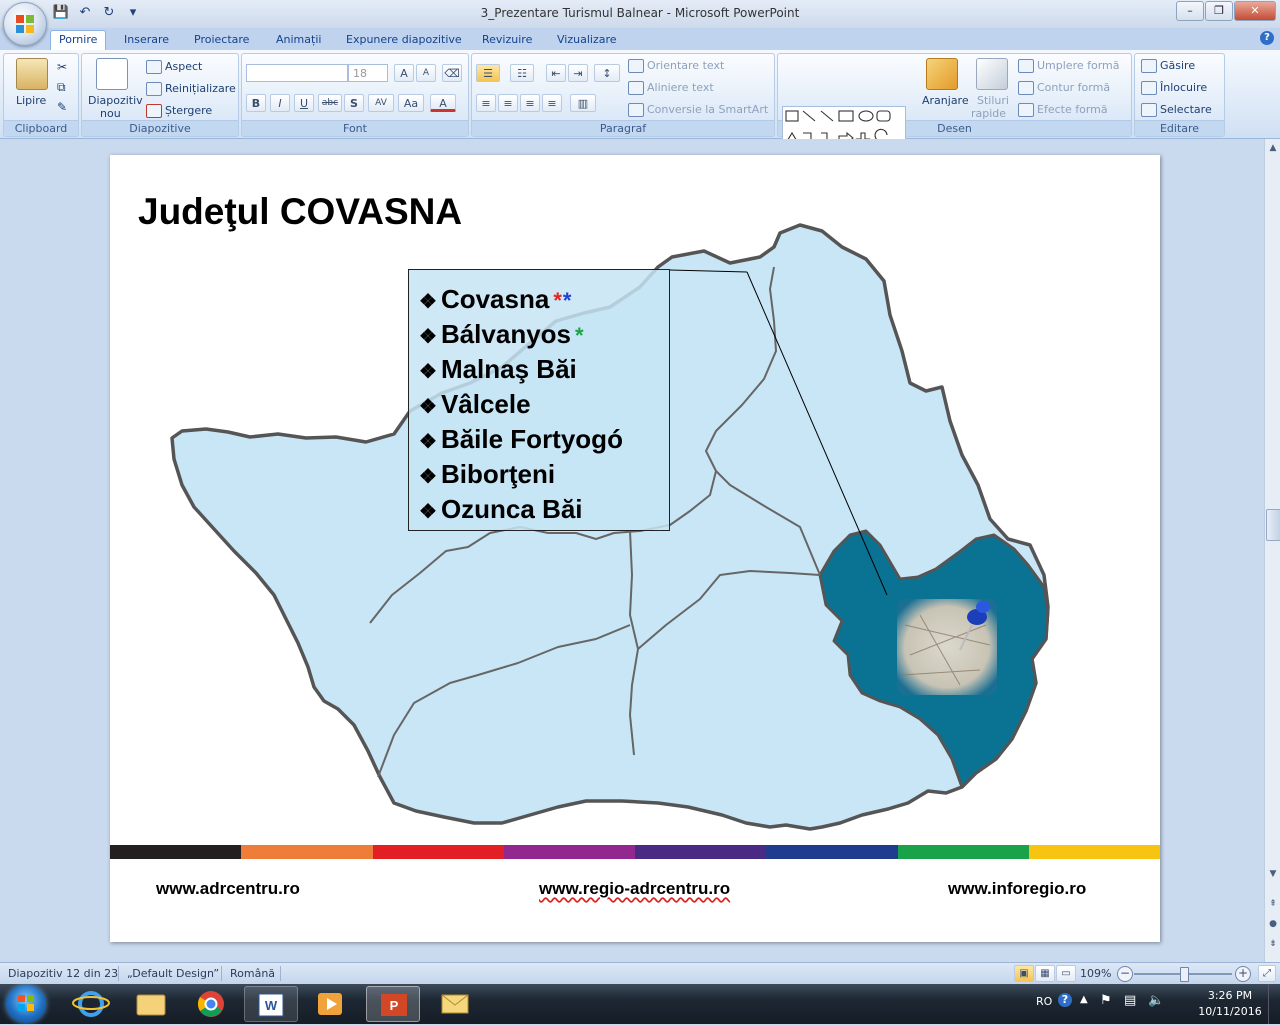 The height and width of the screenshot is (1026, 1280). What do you see at coordinates (115, 100) in the screenshot?
I see `new-slide-label: Diapozitiv` at bounding box center [115, 100].